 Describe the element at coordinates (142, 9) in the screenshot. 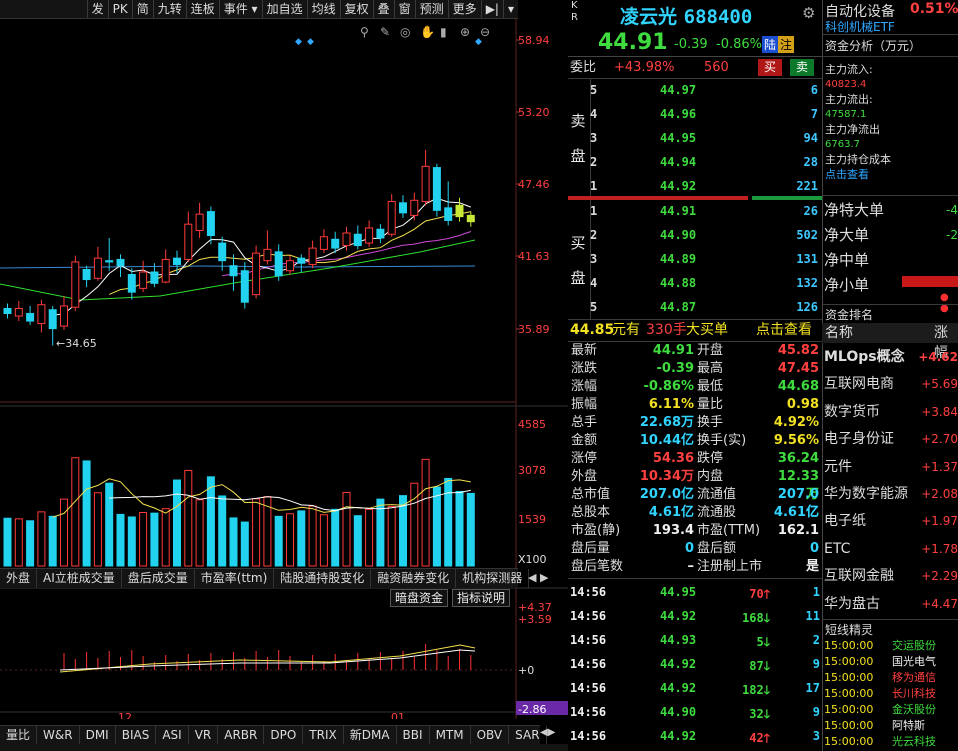

I see `toolbar-item: 简` at that location.